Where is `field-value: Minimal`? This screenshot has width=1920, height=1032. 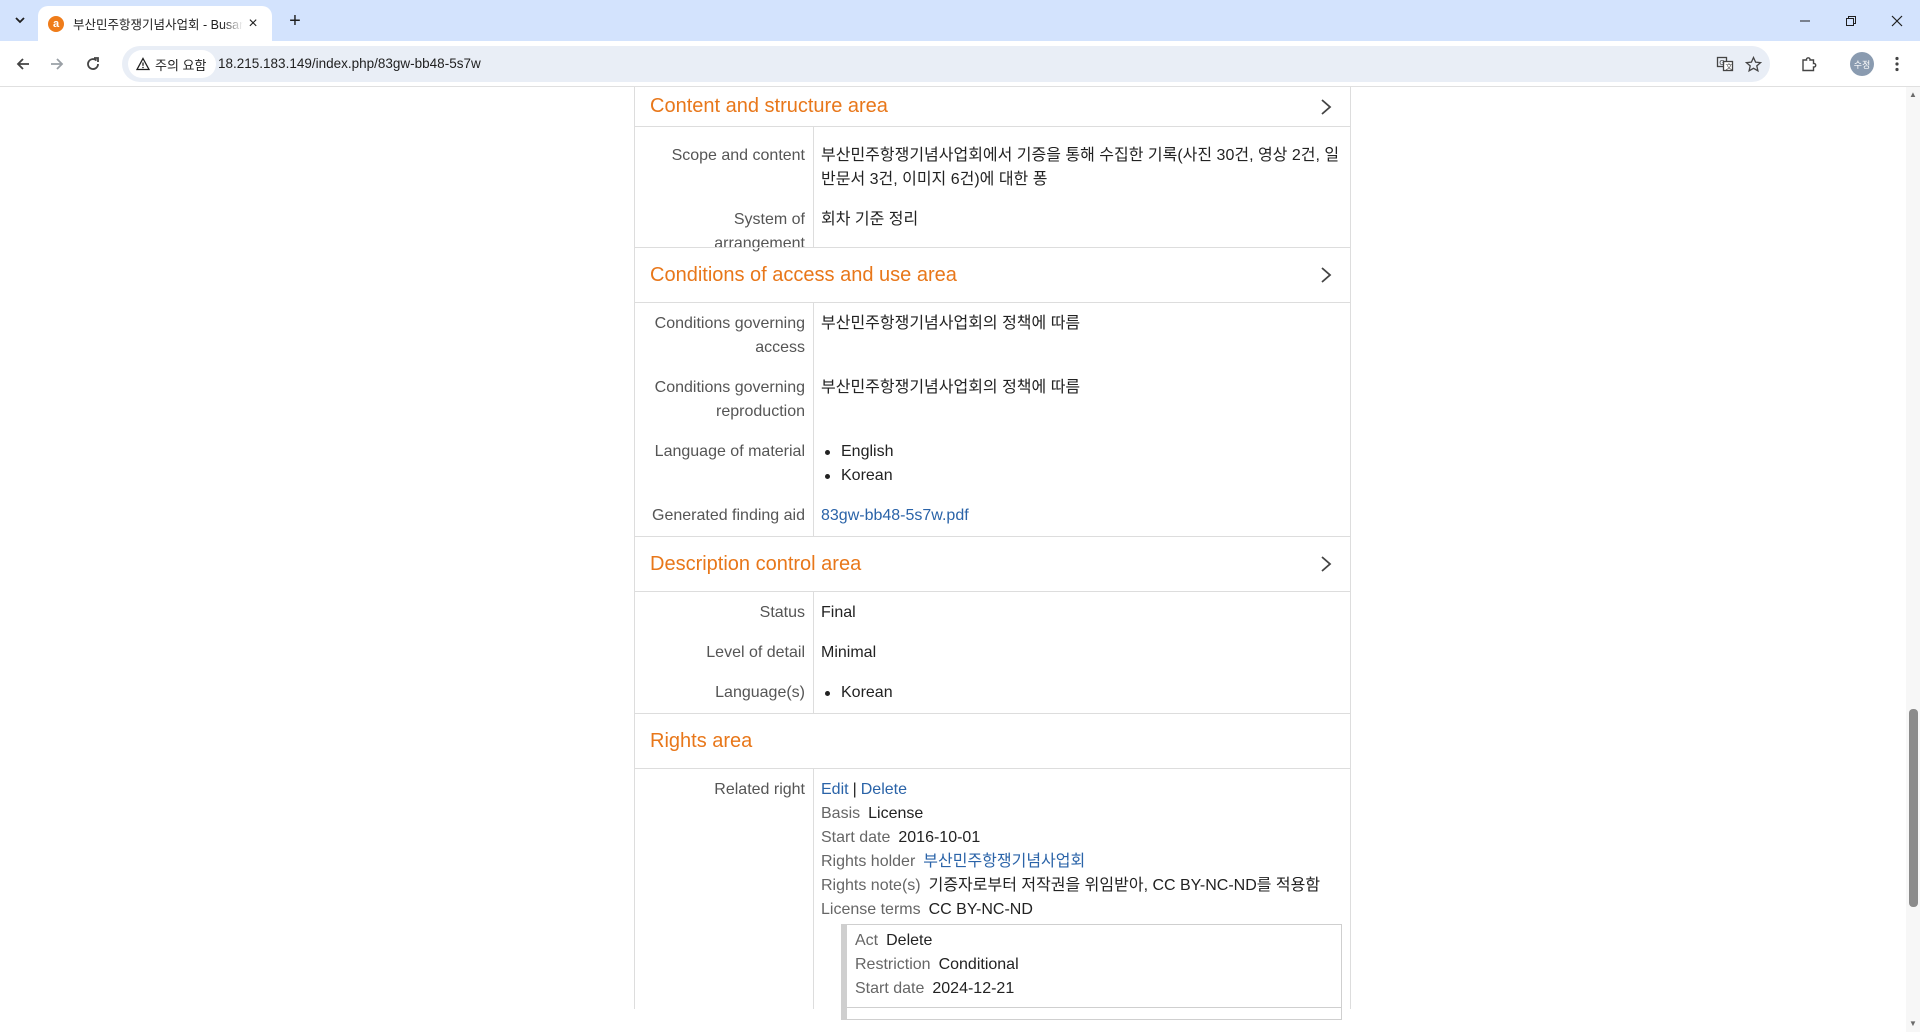
field-value: Minimal is located at coordinates (849, 652).